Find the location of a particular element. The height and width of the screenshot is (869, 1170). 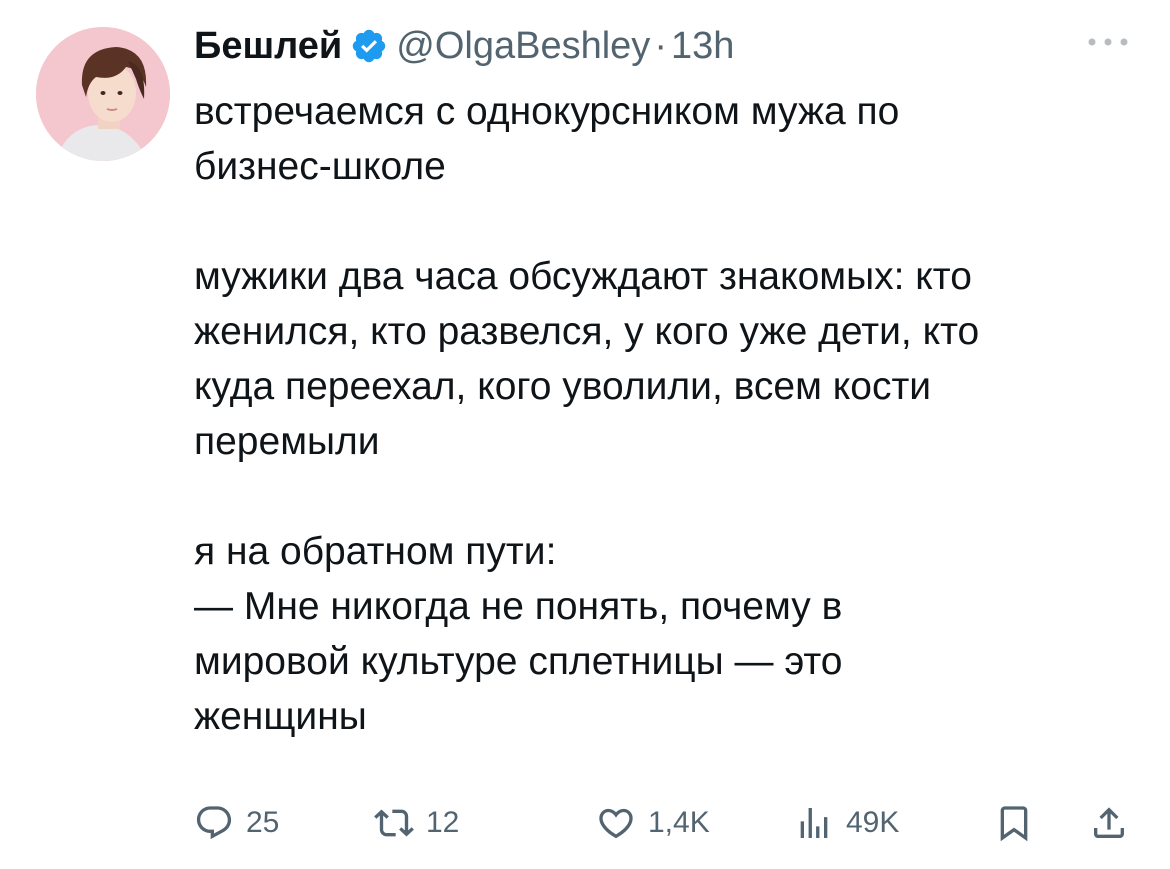

like-count: 1,4K is located at coordinates (679, 822).